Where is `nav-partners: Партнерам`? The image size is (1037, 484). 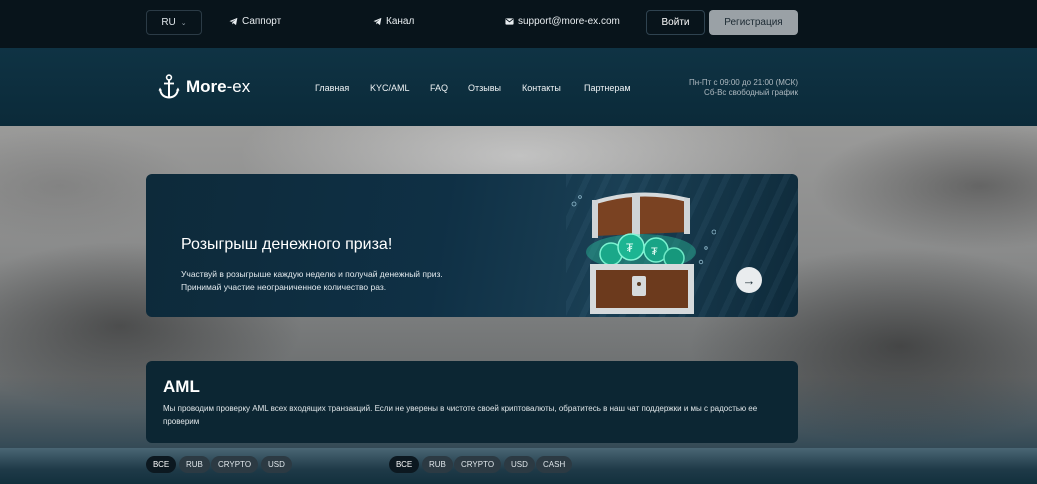
nav-partners: Партнерам is located at coordinates (607, 88).